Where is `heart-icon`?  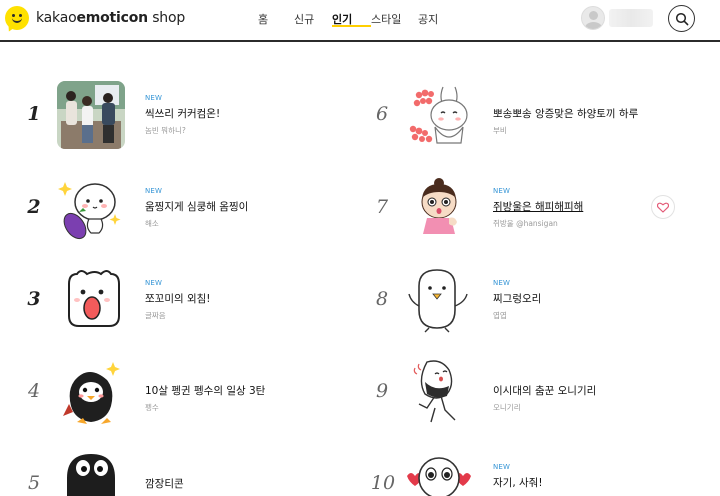
heart-icon is located at coordinates (663, 207).